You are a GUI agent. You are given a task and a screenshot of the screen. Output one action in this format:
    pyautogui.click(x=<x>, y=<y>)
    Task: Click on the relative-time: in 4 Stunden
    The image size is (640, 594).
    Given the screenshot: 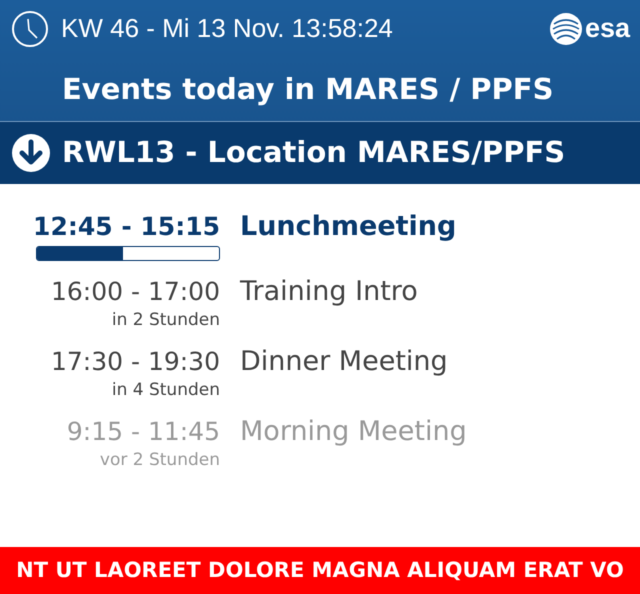 What is the action you would take?
    pyautogui.click(x=166, y=390)
    